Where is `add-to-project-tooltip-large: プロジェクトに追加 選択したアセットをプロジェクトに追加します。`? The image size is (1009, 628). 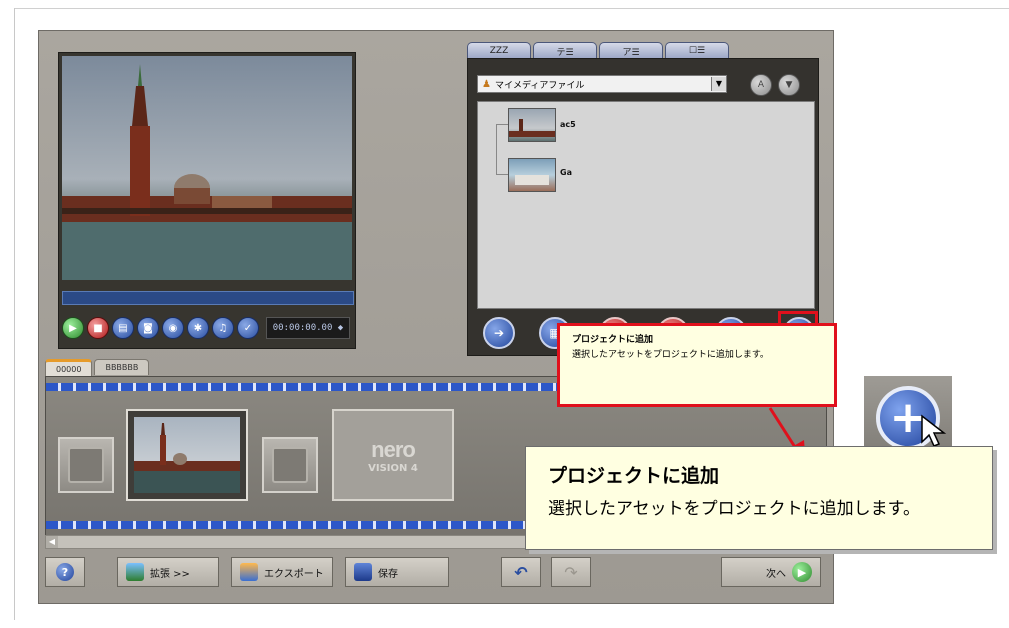 add-to-project-tooltip-large: プロジェクトに追加 選択したアセットをプロジェクトに追加します。 is located at coordinates (759, 498).